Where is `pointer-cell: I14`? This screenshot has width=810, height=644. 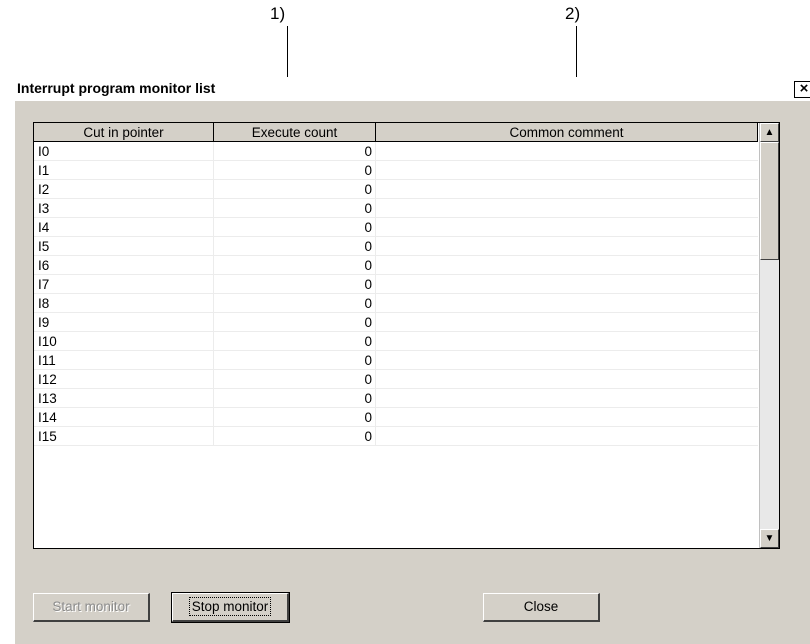 pointer-cell: I14 is located at coordinates (124, 417).